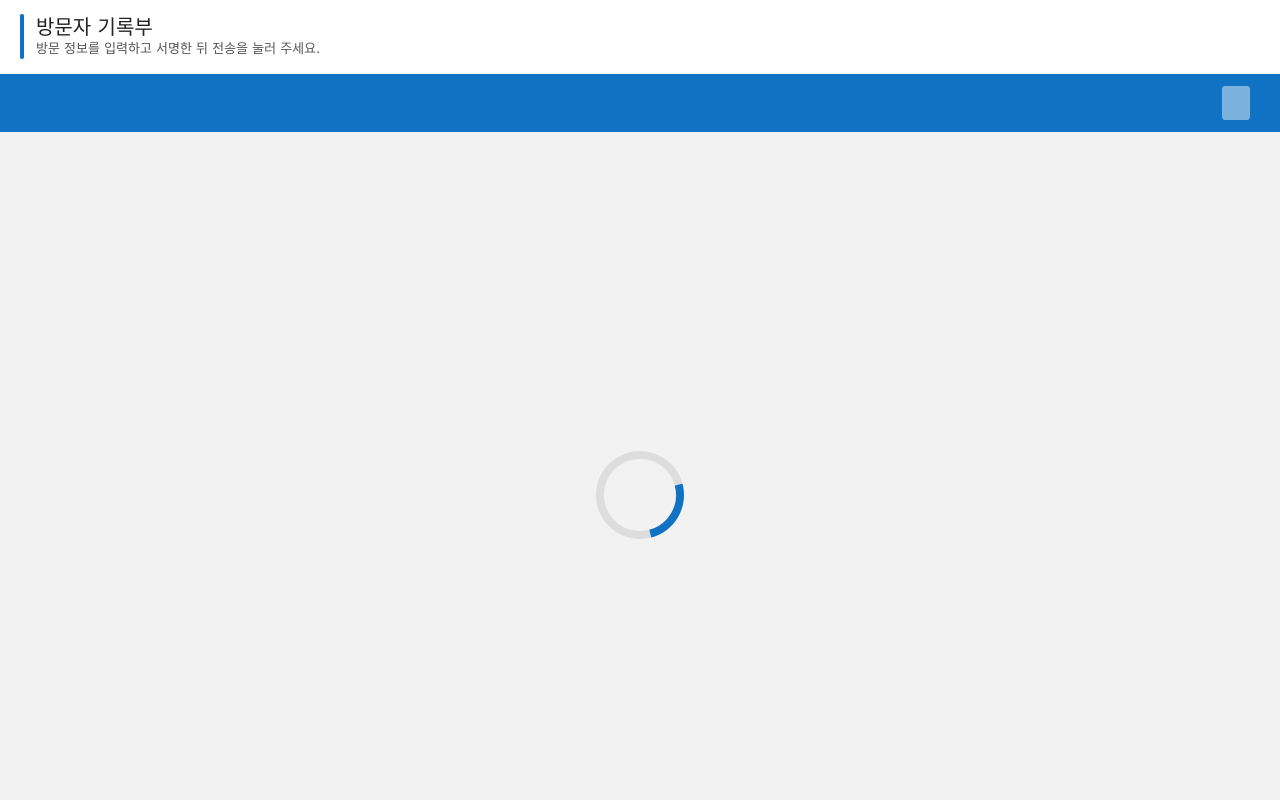  What do you see at coordinates (640, 37) in the screenshot?
I see `header: 방문자 기록부 방문 정보를 입력하고 서명한 뒤 전송을 눌러 주세요.` at bounding box center [640, 37].